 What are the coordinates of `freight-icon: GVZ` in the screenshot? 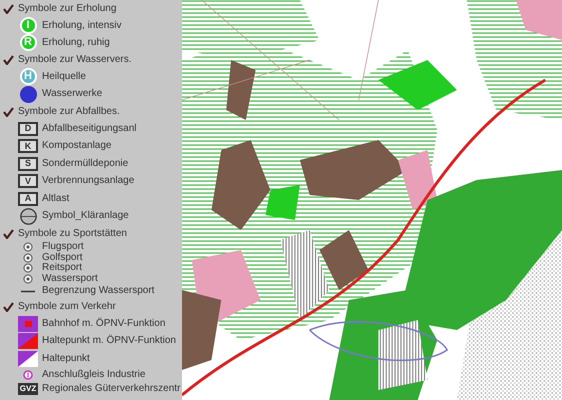 It's located at (28, 388).